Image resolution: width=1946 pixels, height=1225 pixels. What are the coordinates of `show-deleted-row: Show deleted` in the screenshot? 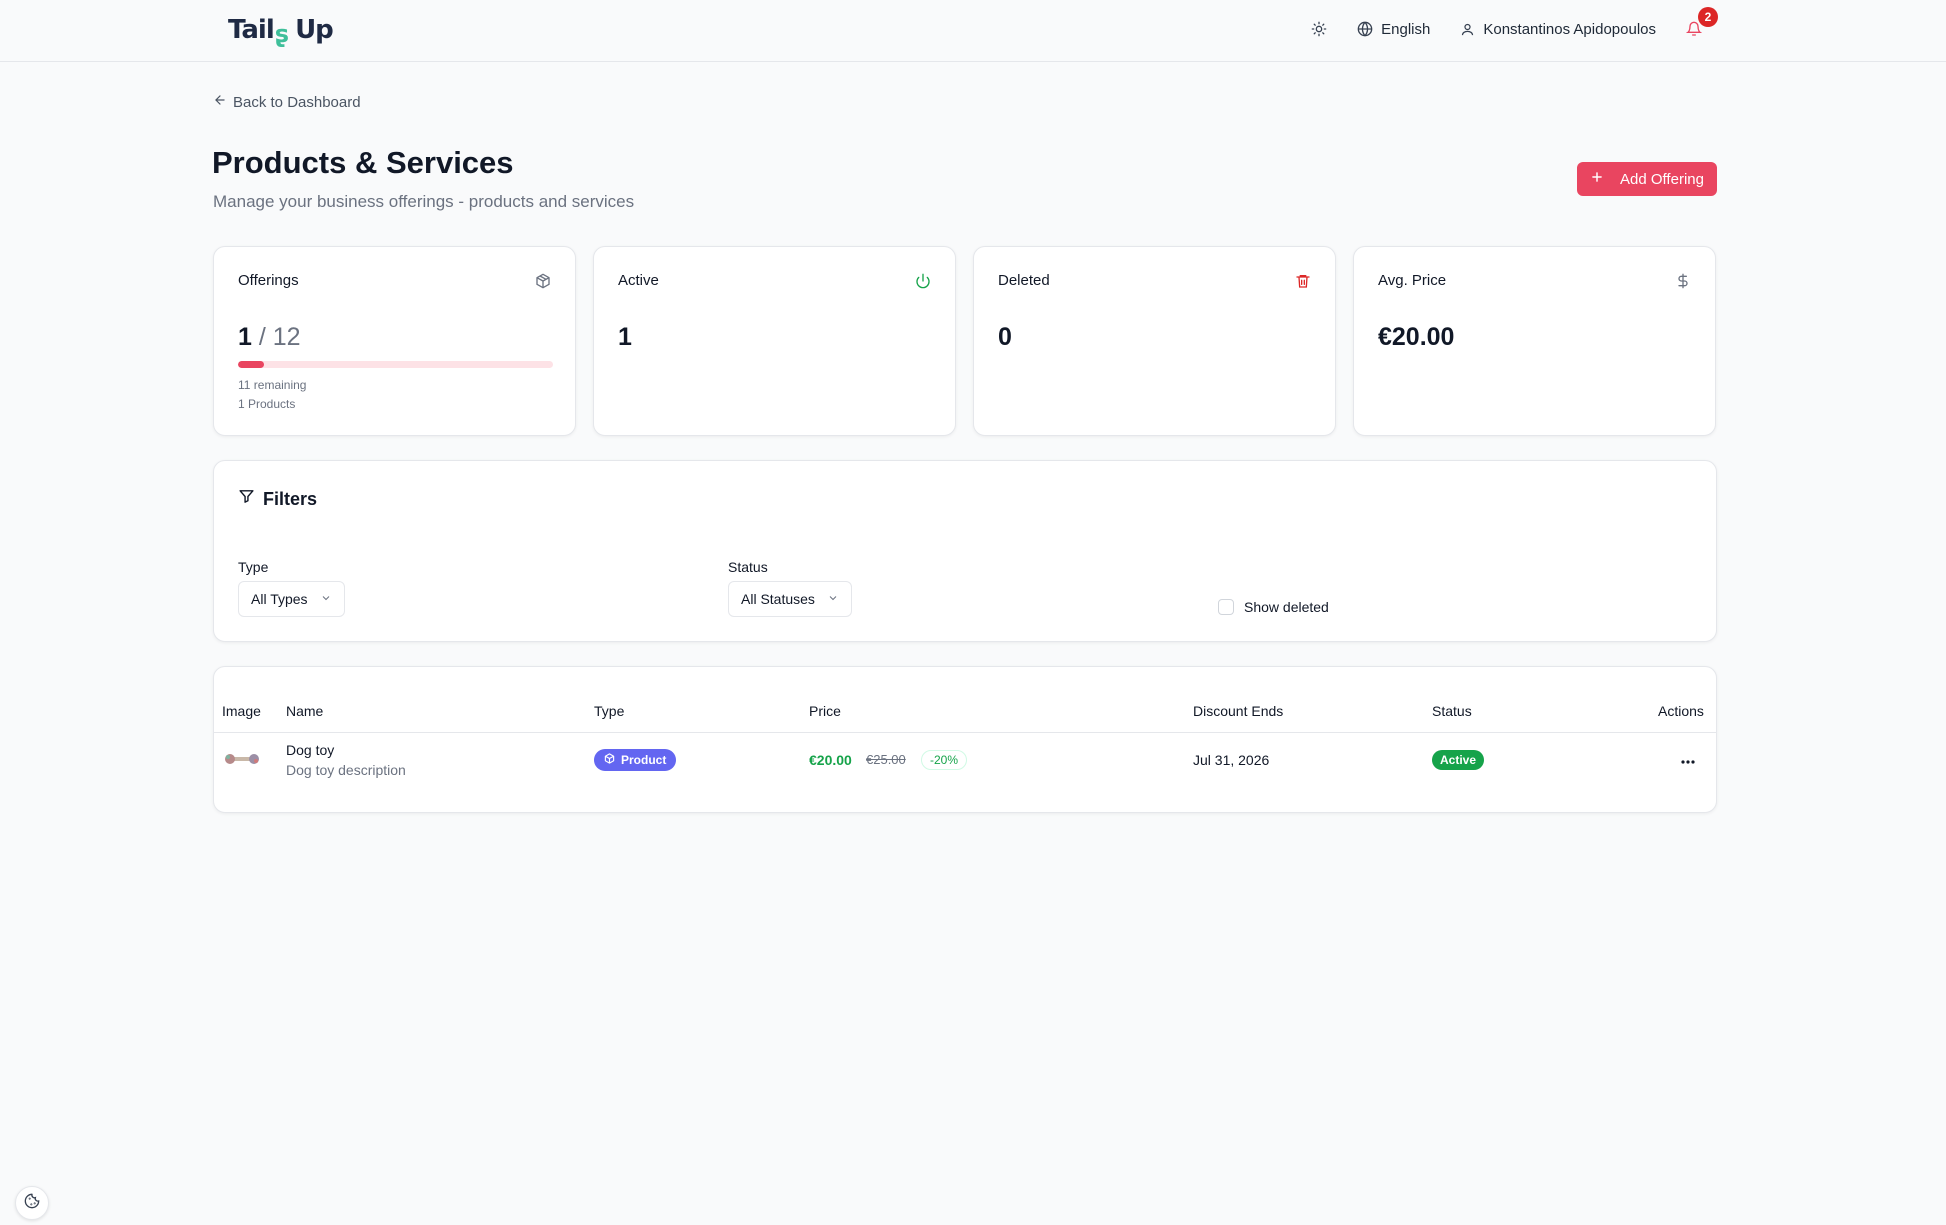 It's located at (1273, 607).